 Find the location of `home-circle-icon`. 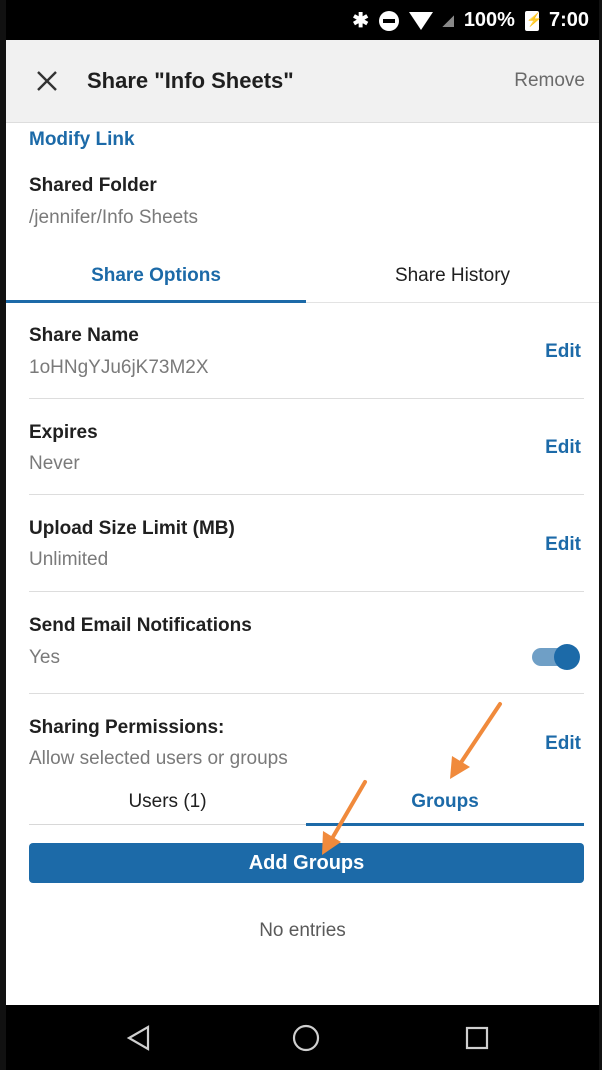

home-circle-icon is located at coordinates (306, 1038).